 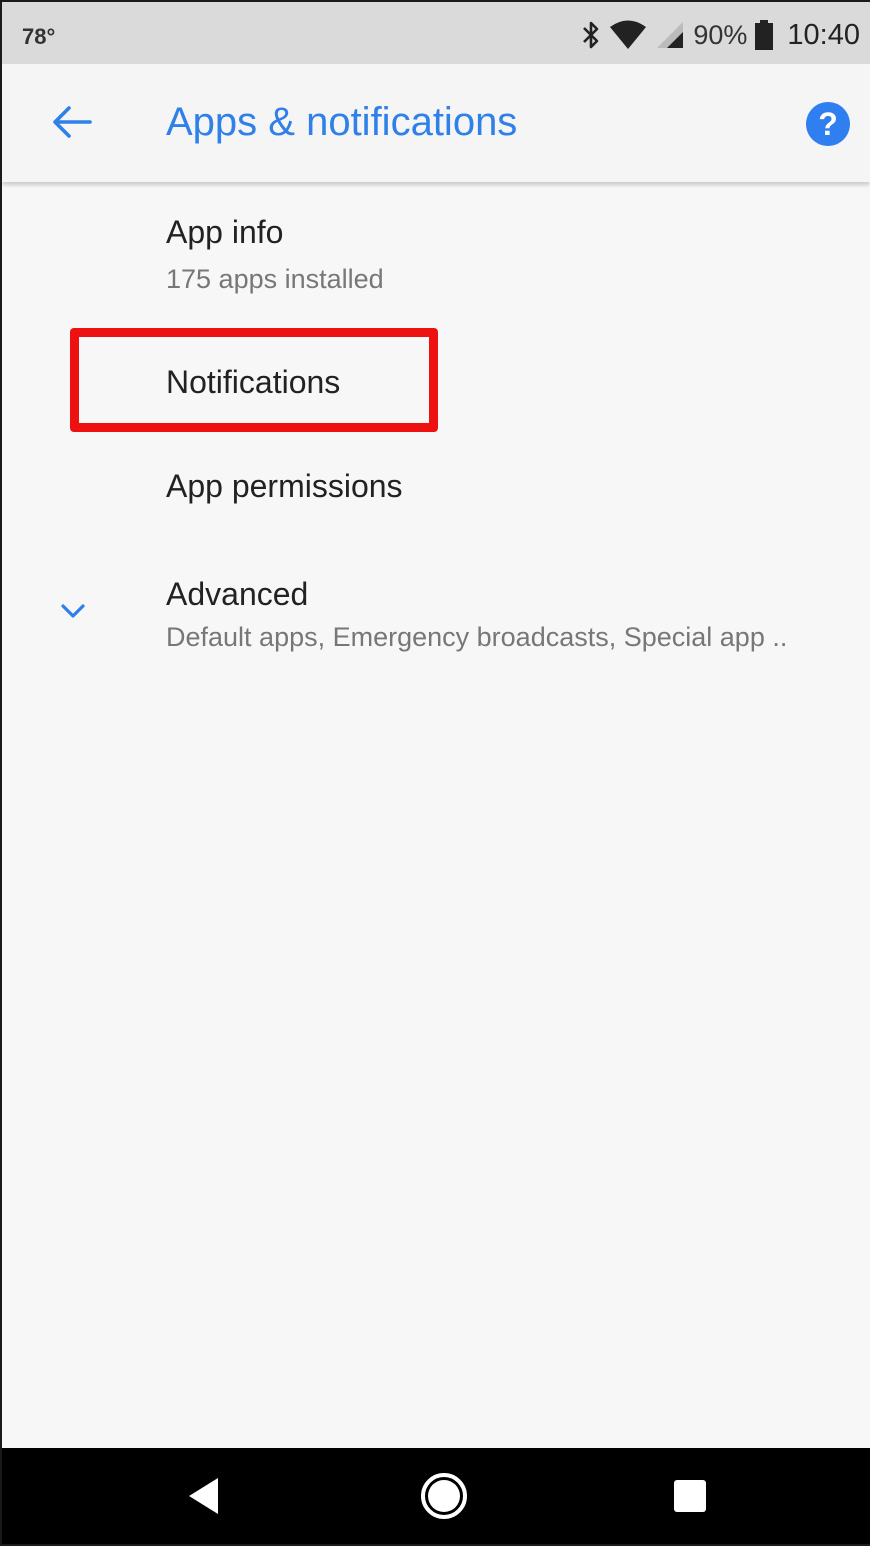 I want to click on list-item-subtitle: 175 apps installed, so click(x=275, y=279).